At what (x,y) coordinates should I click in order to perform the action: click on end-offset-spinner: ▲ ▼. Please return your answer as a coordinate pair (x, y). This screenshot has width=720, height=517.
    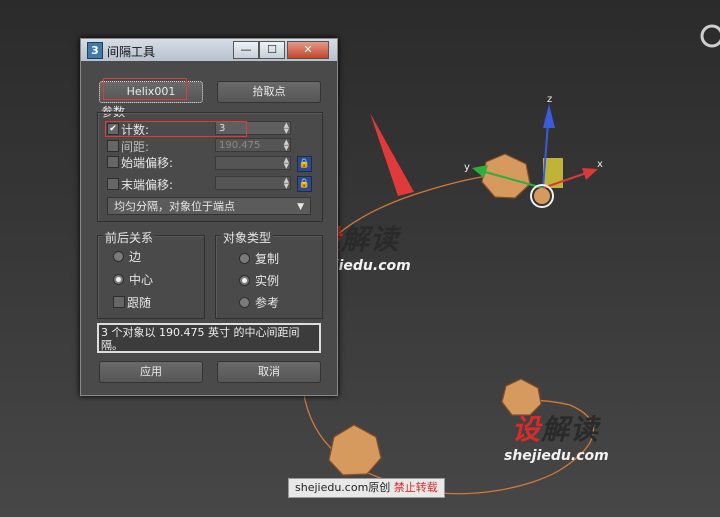
    Looking at the image, I should click on (253, 183).